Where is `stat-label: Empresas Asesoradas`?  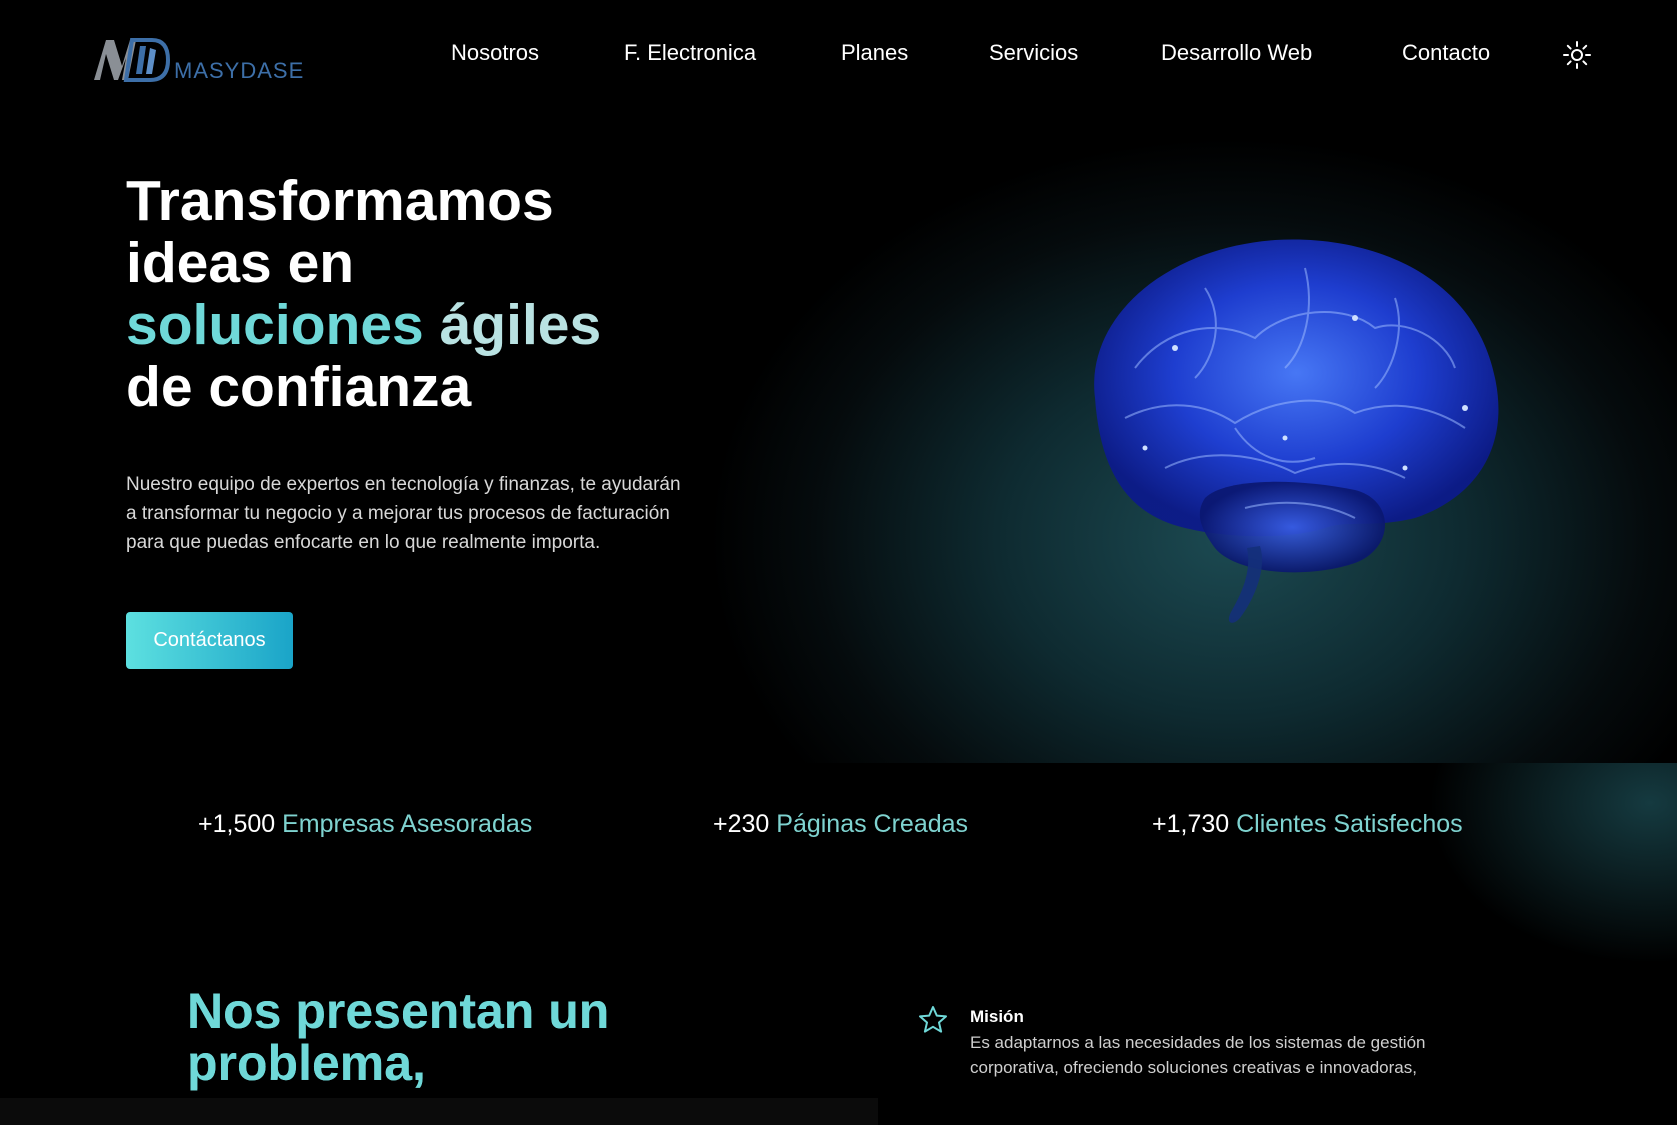
stat-label: Empresas Asesoradas is located at coordinates (407, 824).